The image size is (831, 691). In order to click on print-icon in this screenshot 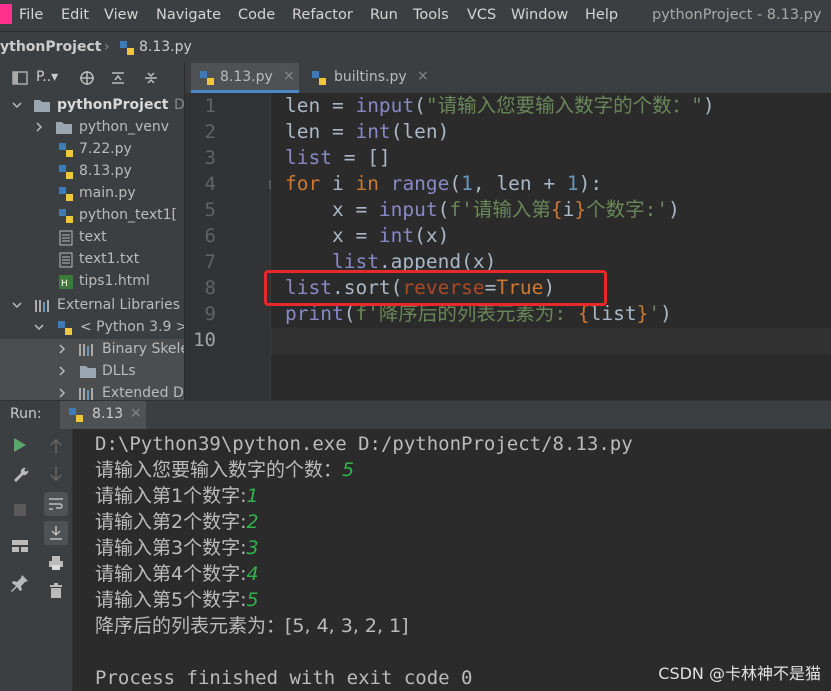, I will do `click(56, 563)`.